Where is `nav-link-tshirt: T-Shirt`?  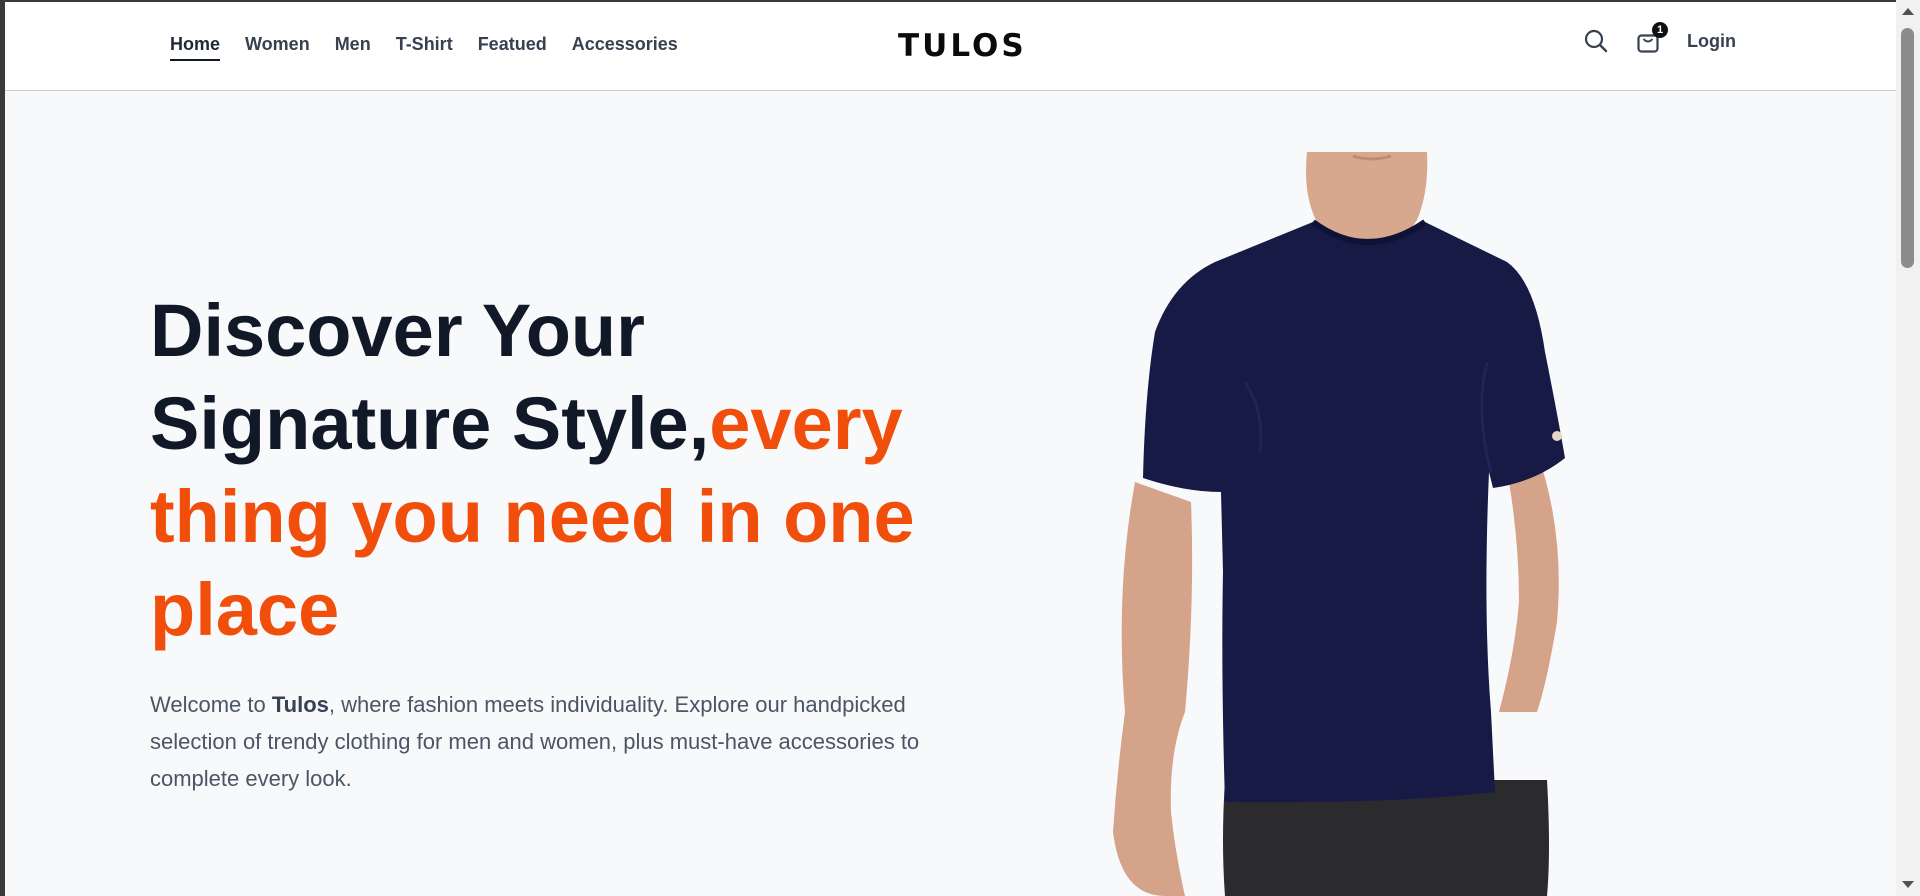
nav-link-tshirt: T-Shirt is located at coordinates (424, 47).